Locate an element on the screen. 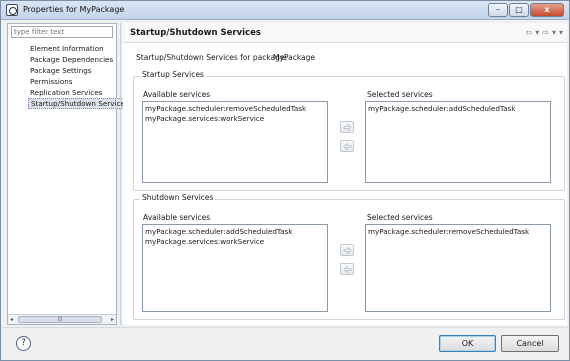  sidebar-item-package-settings: Package Settings is located at coordinates (80, 70).